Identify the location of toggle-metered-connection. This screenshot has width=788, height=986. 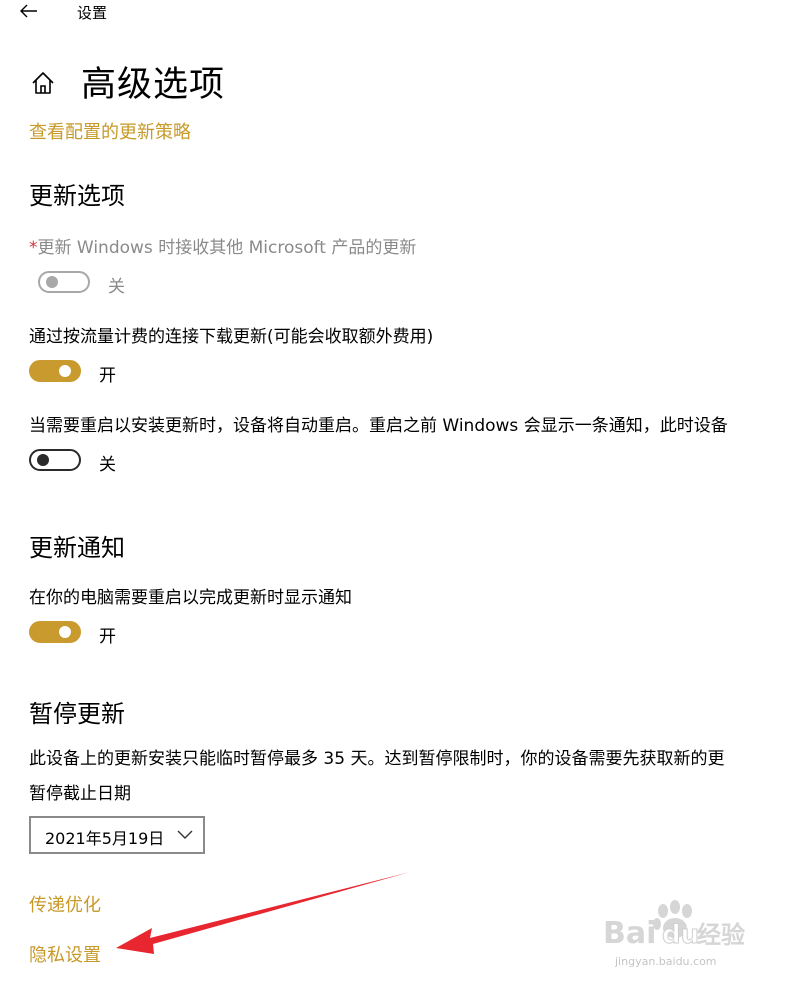
(55, 371).